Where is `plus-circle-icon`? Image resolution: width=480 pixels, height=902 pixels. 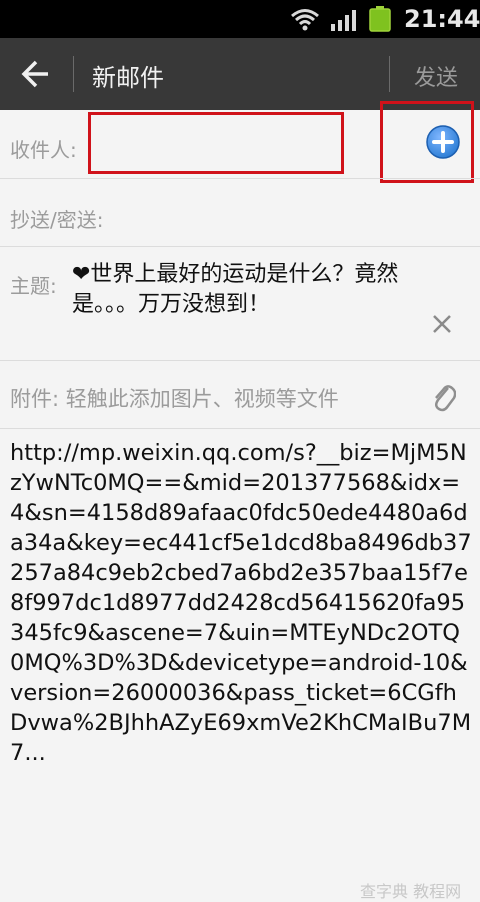 plus-circle-icon is located at coordinates (443, 142).